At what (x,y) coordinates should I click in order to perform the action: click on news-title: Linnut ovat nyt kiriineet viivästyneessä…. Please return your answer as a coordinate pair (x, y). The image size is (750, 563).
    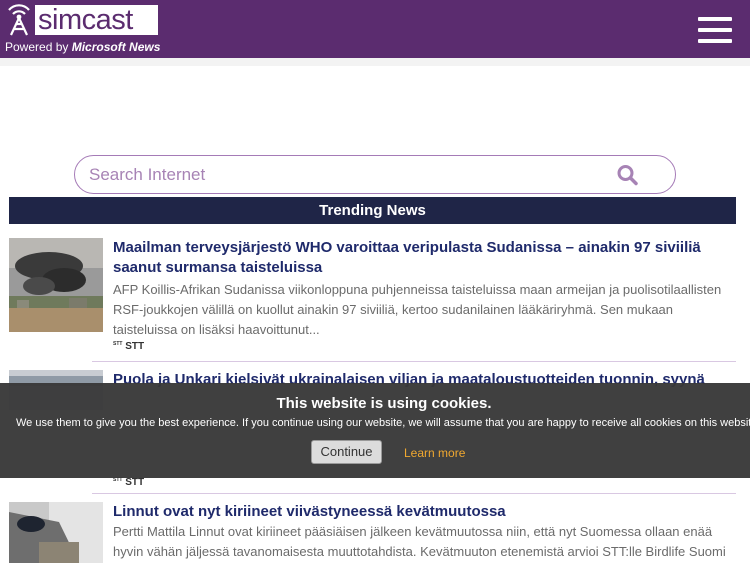
    Looking at the image, I should click on (423, 512).